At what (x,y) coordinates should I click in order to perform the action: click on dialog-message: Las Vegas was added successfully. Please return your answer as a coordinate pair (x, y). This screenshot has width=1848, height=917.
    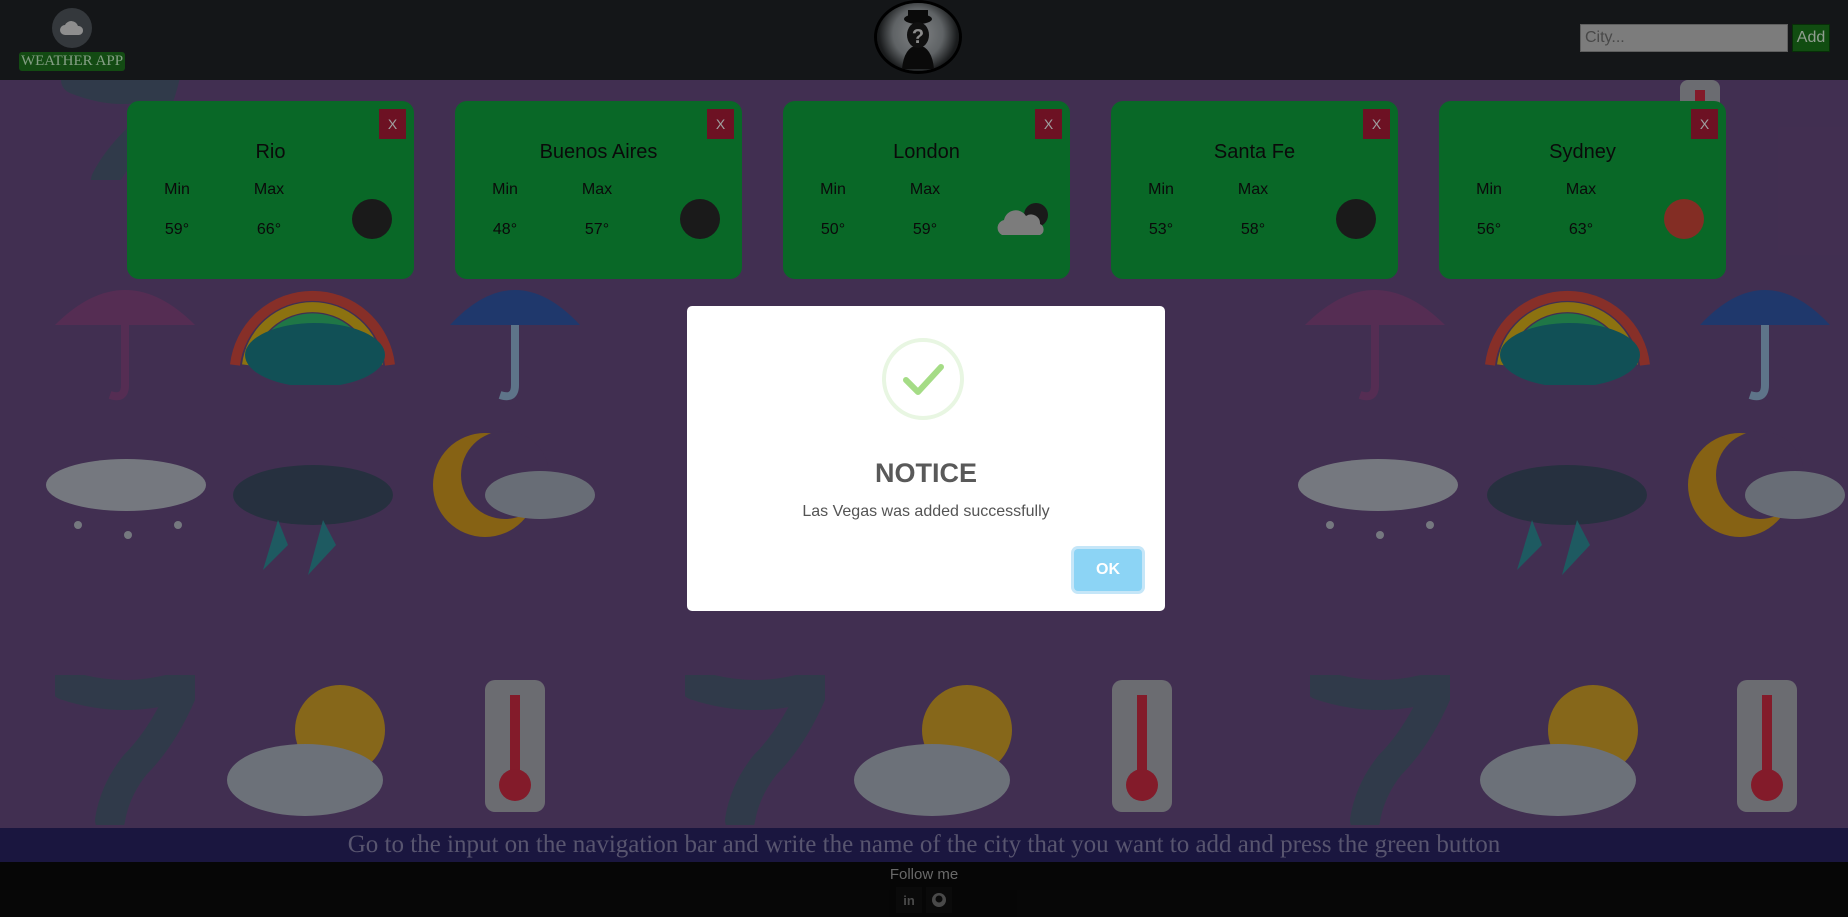
    Looking at the image, I should click on (926, 511).